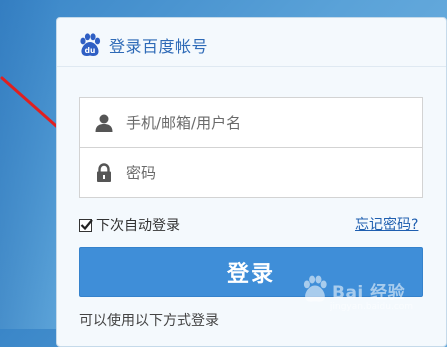  I want to click on checkmark-icon, so click(86, 224).